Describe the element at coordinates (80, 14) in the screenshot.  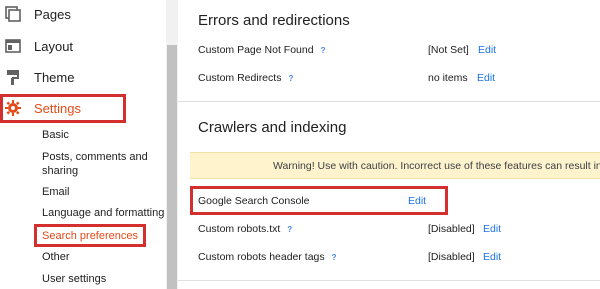
I see `sidebar-item-pages: Pages` at that location.